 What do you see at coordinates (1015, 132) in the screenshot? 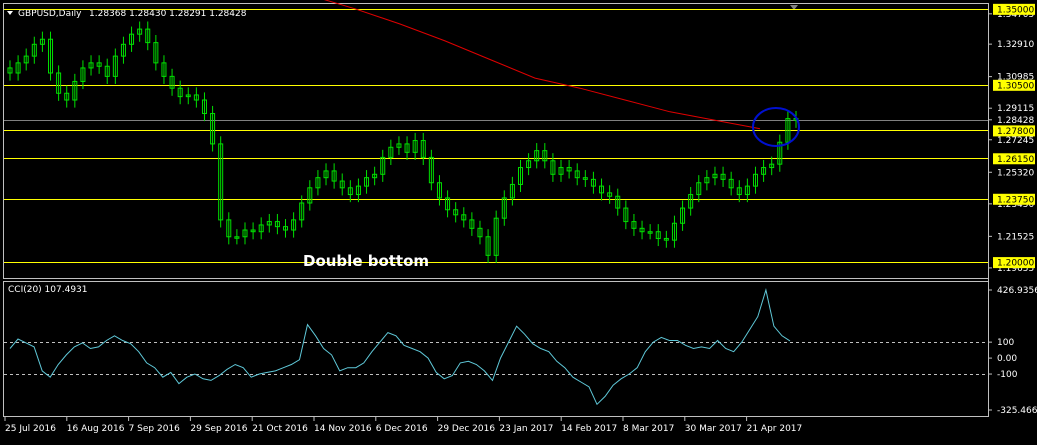
I see `level-tag-label: 1.27800` at bounding box center [1015, 132].